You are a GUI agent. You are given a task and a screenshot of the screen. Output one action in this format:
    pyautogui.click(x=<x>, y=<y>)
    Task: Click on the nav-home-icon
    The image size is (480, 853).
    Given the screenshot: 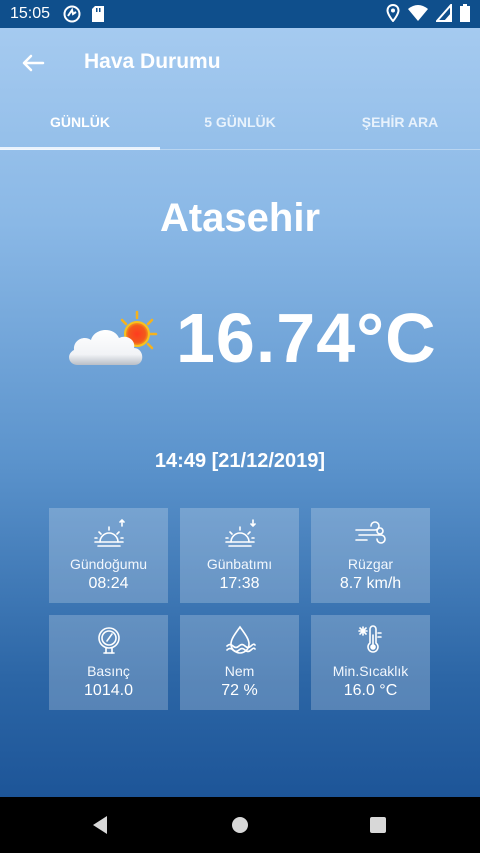 What is the action you would take?
    pyautogui.click(x=240, y=825)
    